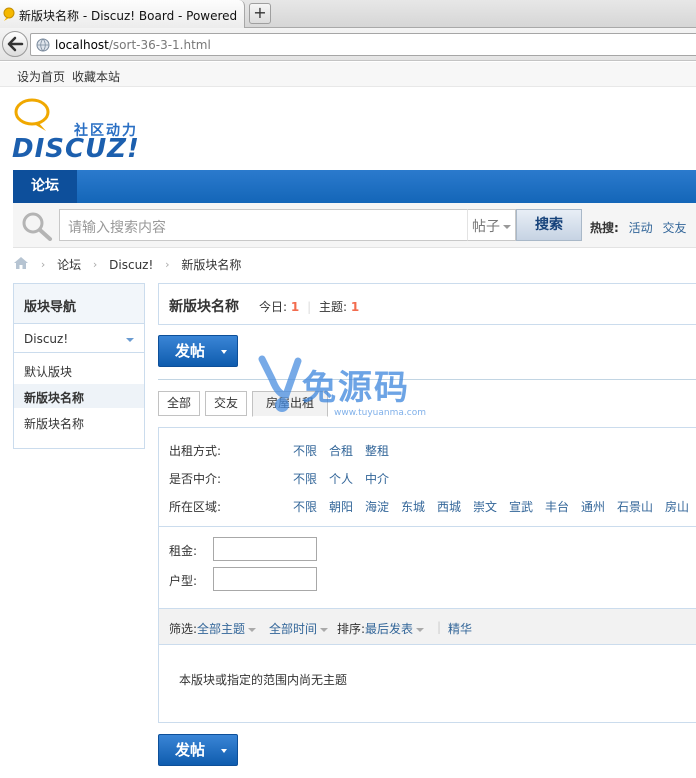  Describe the element at coordinates (449, 506) in the screenshot. I see `area-opt-xicheng: 西城` at that location.